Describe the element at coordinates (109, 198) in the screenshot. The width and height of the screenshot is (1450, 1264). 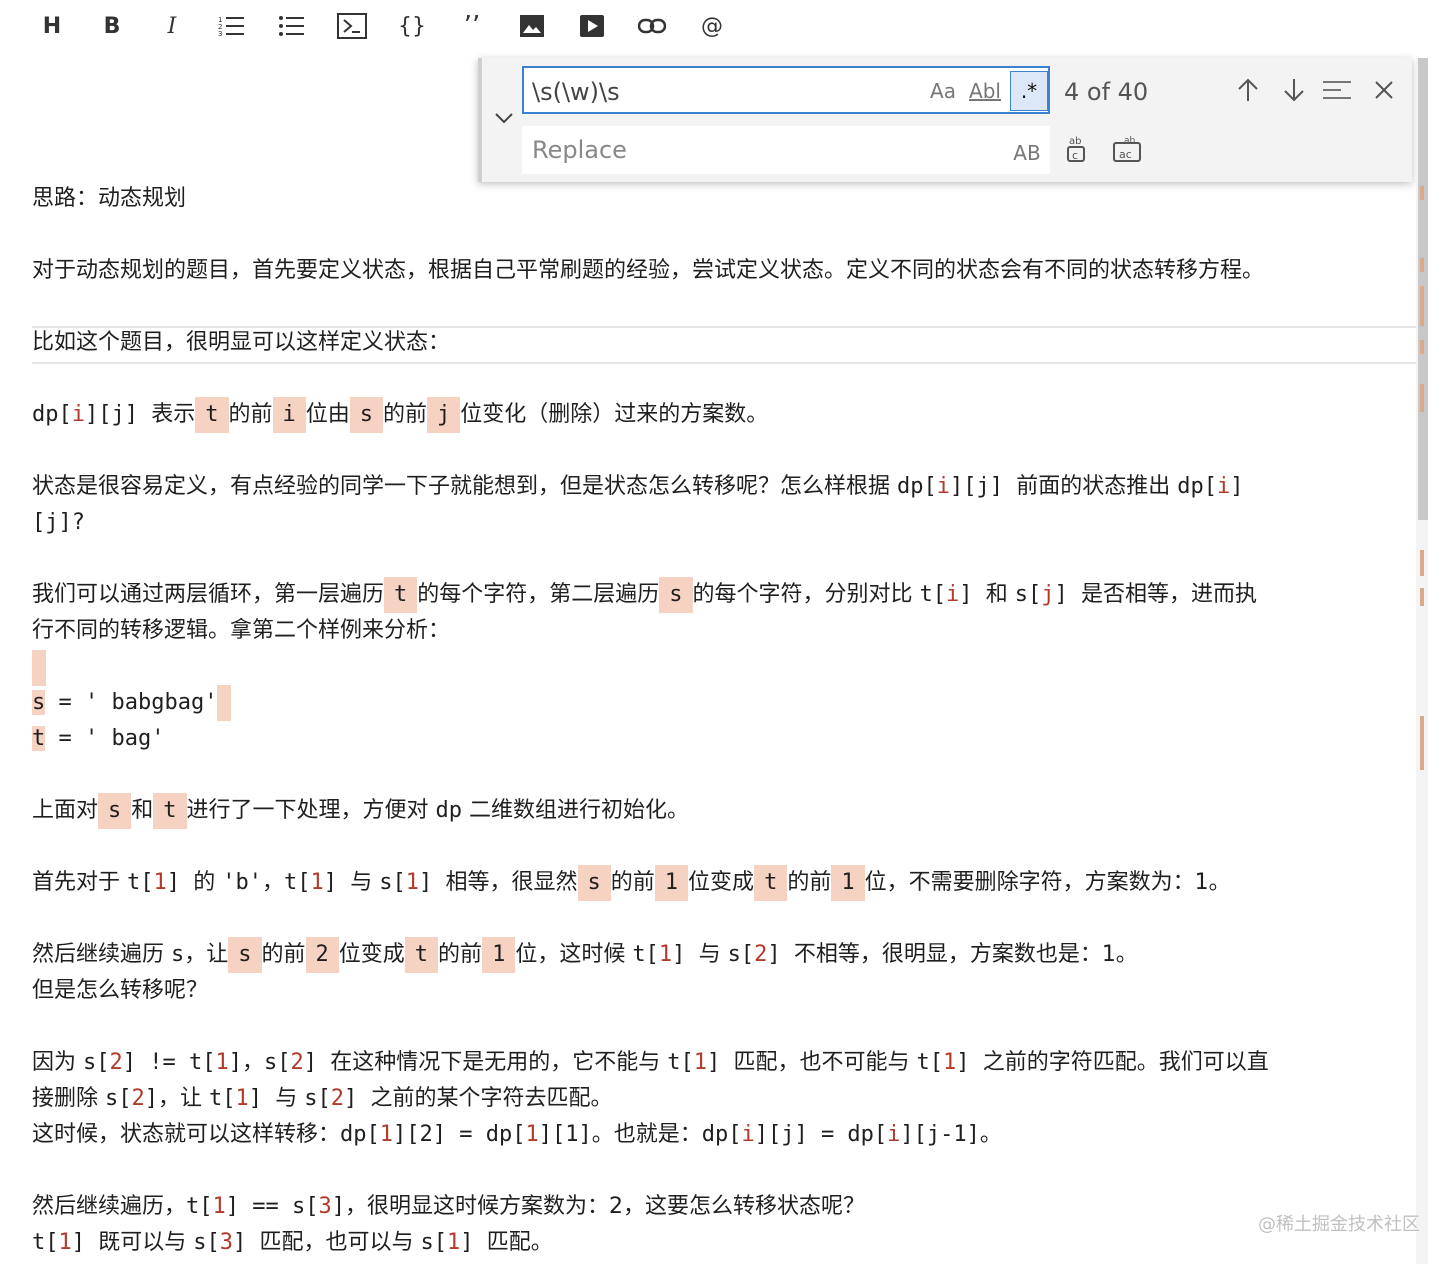
I see `text-line: 思路：动态规划` at that location.